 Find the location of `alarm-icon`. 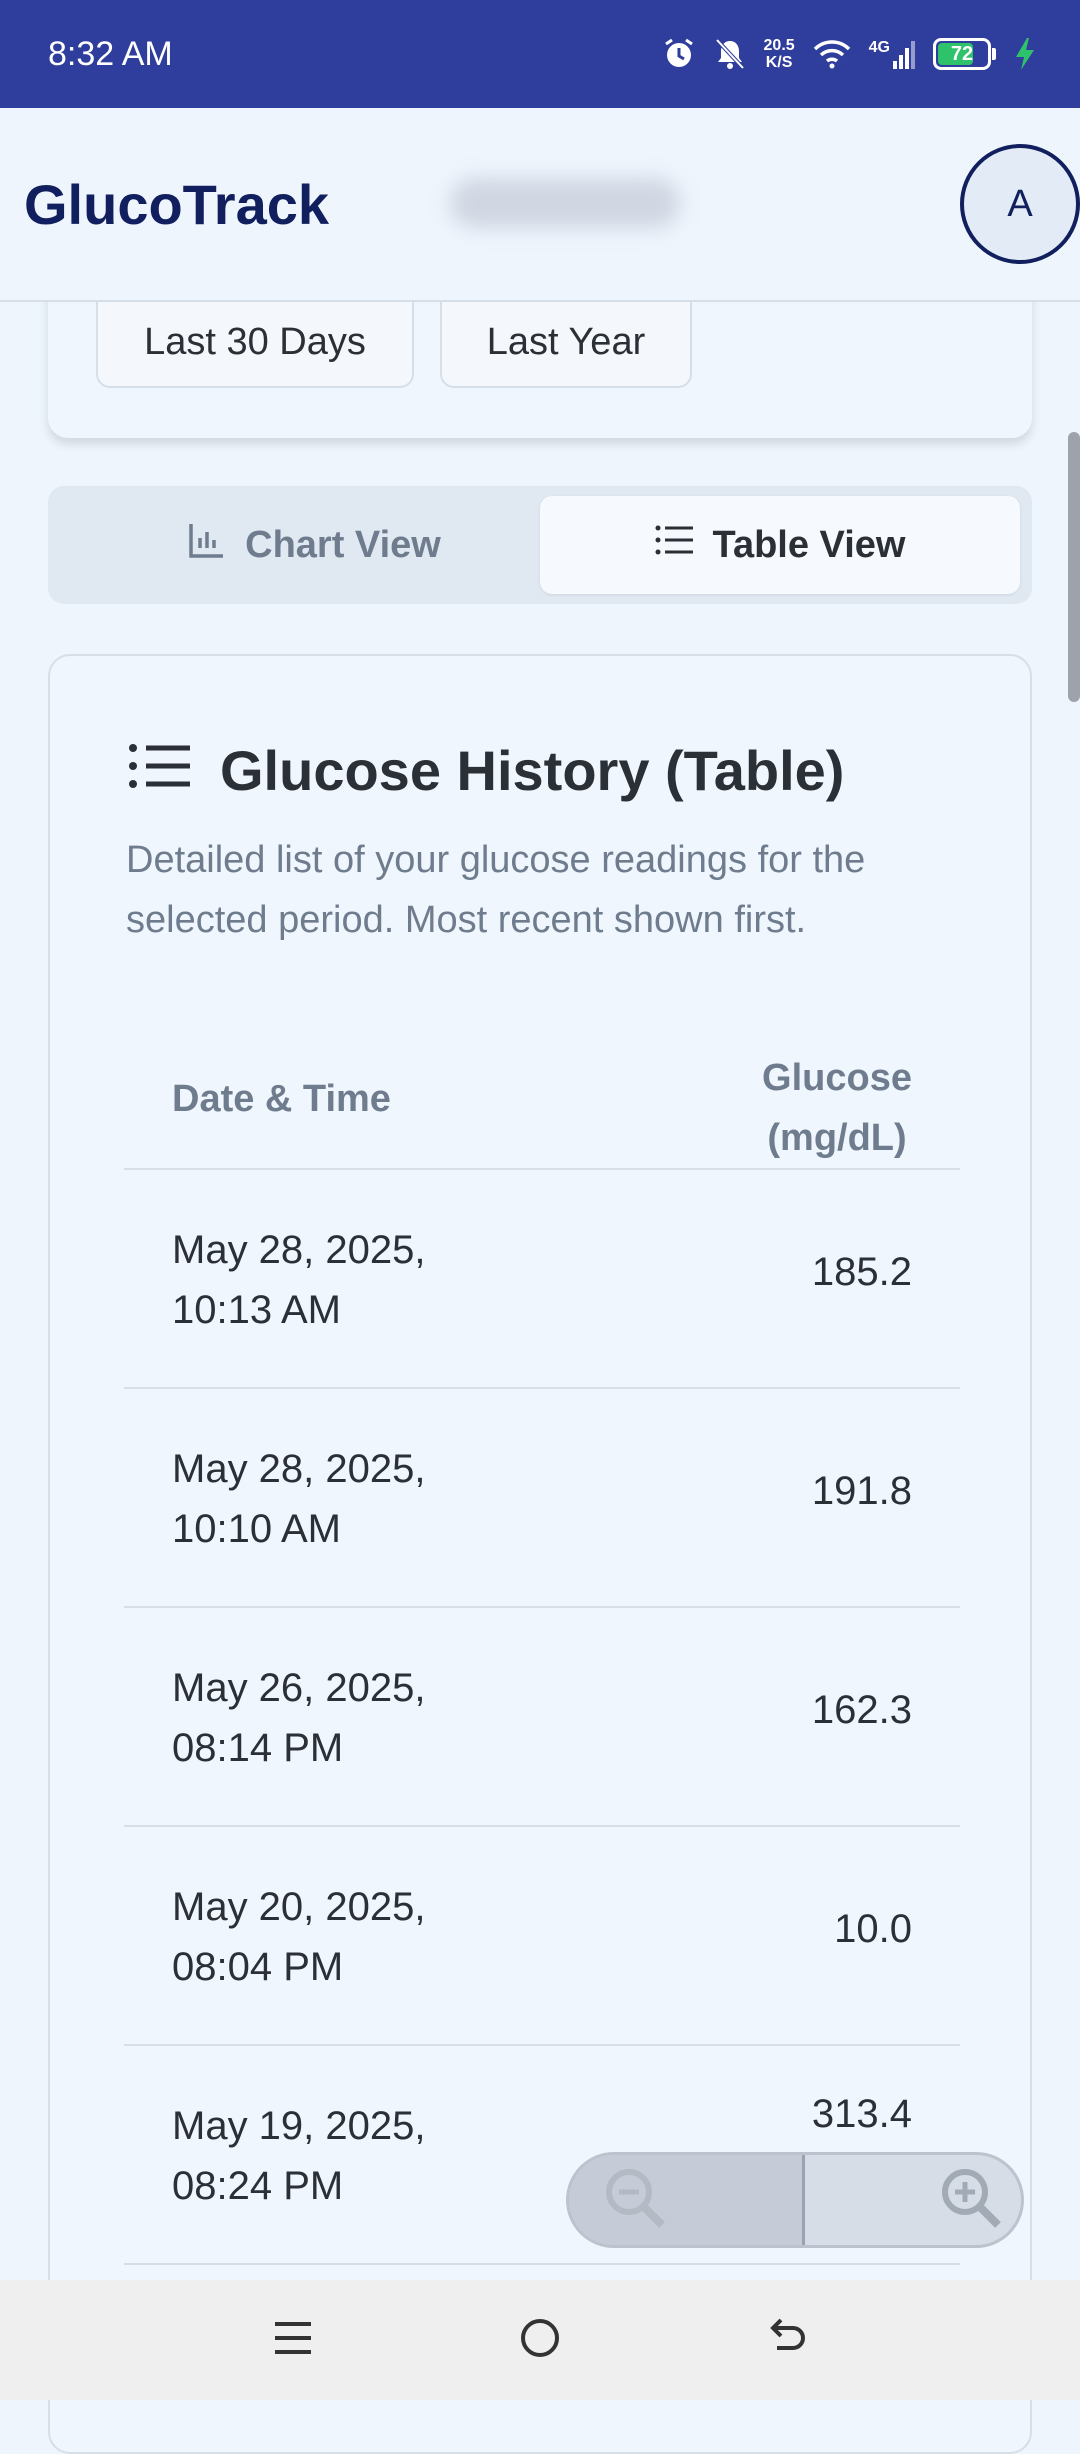

alarm-icon is located at coordinates (679, 54).